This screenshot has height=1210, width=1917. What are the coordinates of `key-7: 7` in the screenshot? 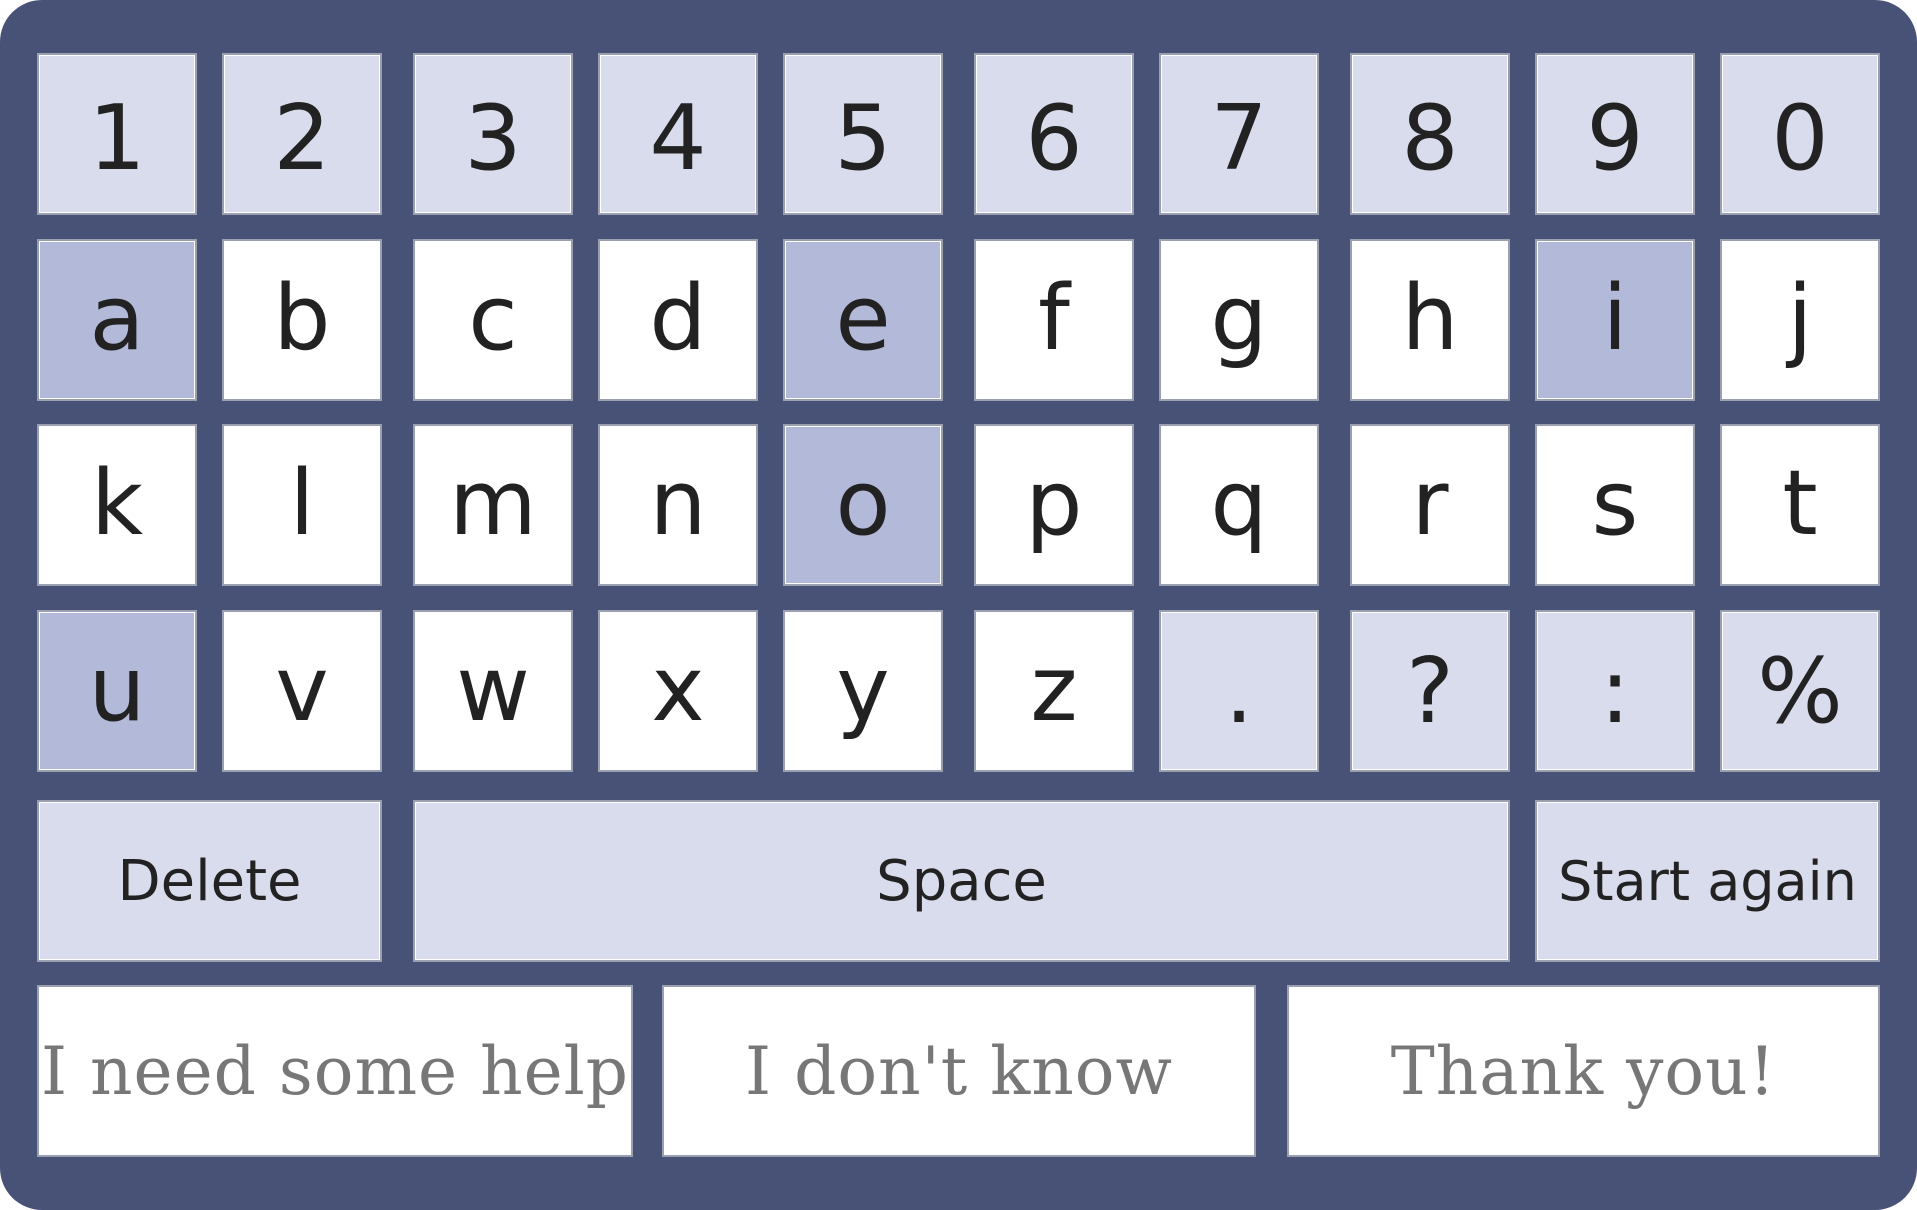 It's located at (1239, 134).